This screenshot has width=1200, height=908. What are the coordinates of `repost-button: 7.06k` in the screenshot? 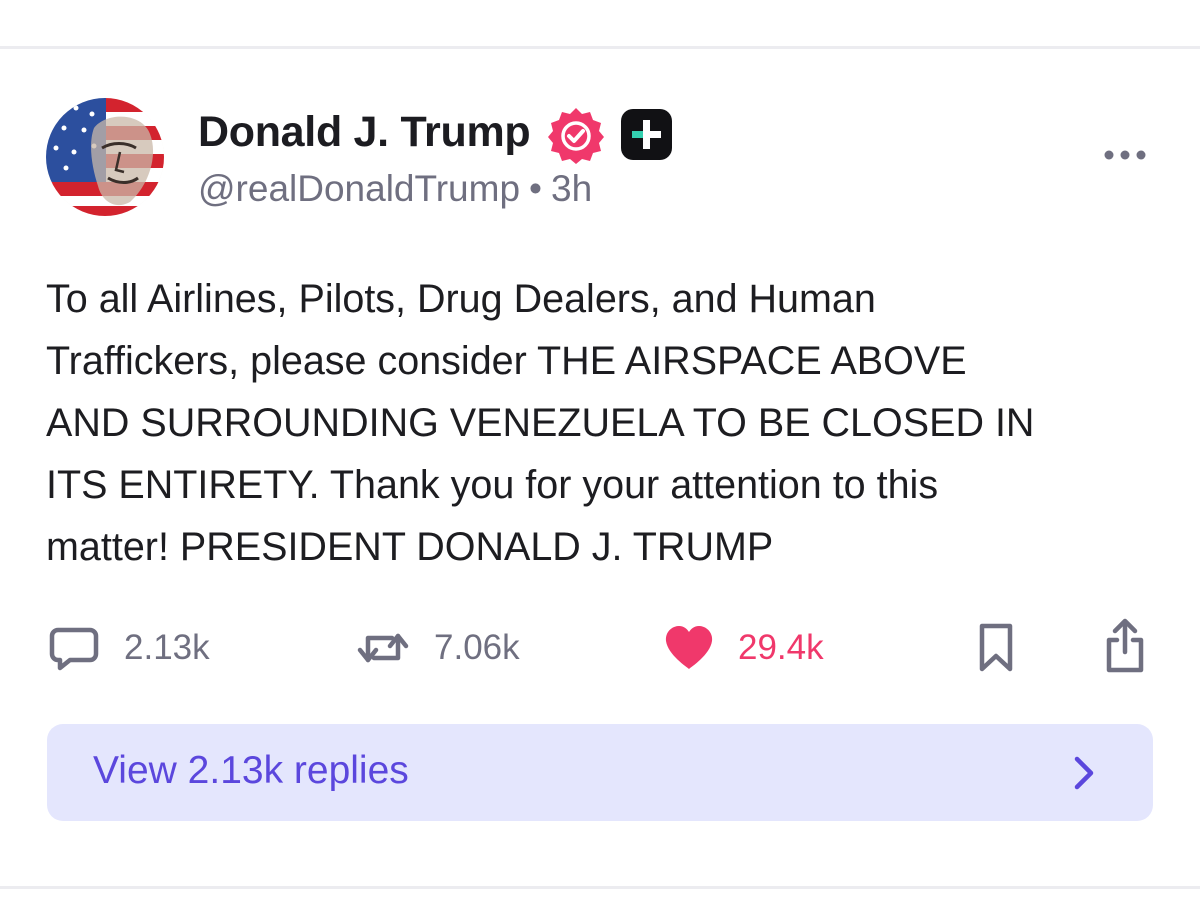 It's located at (438, 648).